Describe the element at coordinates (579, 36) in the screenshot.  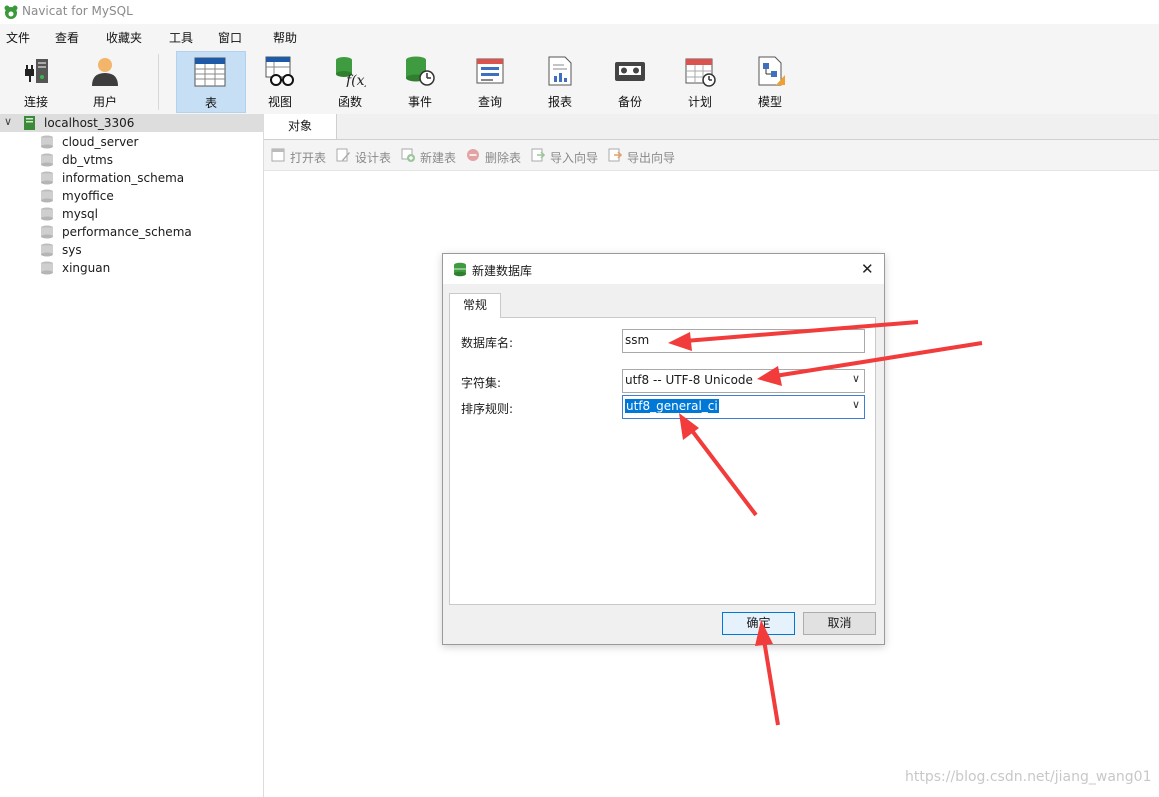
I see `menu-bar: 文件 查看 收藏夹 工具 窗口 帮助` at that location.